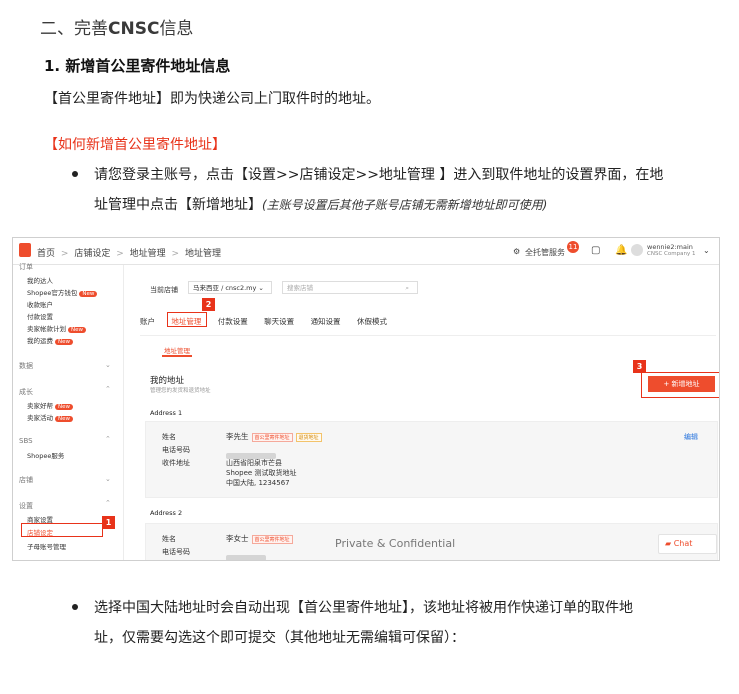 The image size is (739, 694). Describe the element at coordinates (233, 321) in the screenshot. I see `tab-payment: 付款设置` at that location.